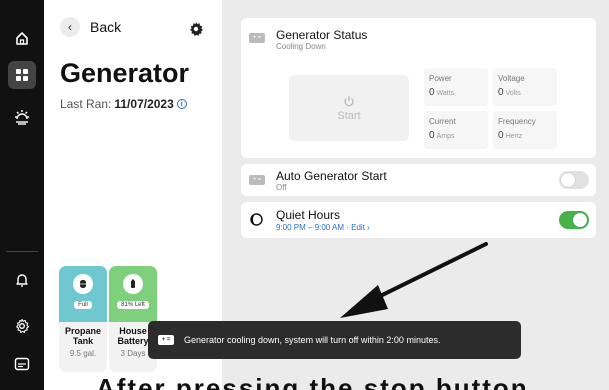 The height and width of the screenshot is (390, 609). Describe the element at coordinates (308, 215) in the screenshot. I see `quiet-hours-title: Quiet Hours` at that location.